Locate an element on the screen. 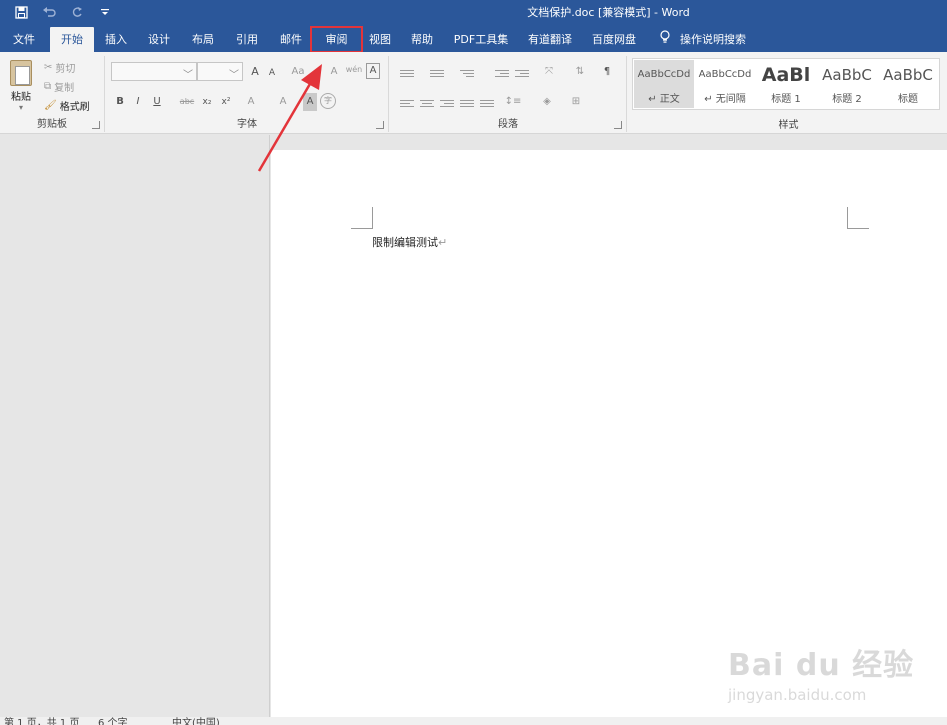  sort-icon: ⇅ is located at coordinates (580, 72).